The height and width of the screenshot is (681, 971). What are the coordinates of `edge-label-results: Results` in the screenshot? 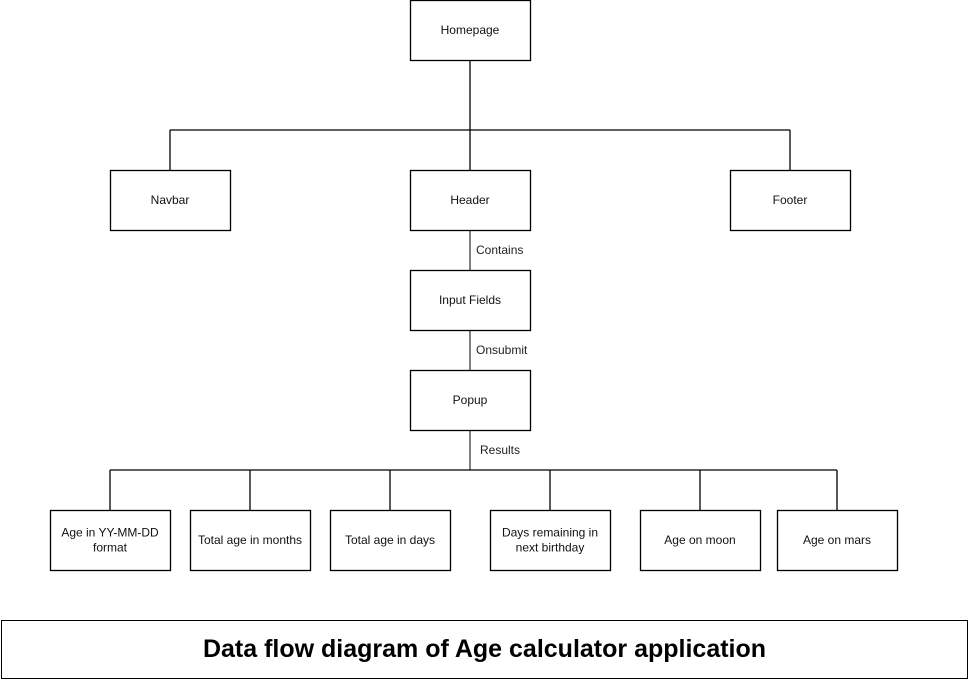 It's located at (500, 450).